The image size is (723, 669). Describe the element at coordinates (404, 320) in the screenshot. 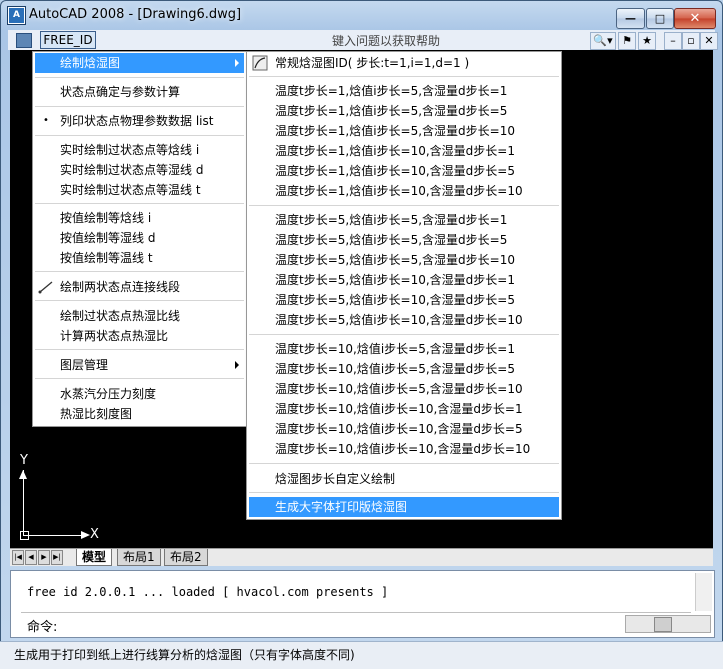

I see `submenu-item-step: 温度t步长=5,焓值i步长=10,含湿量d步长=10` at that location.